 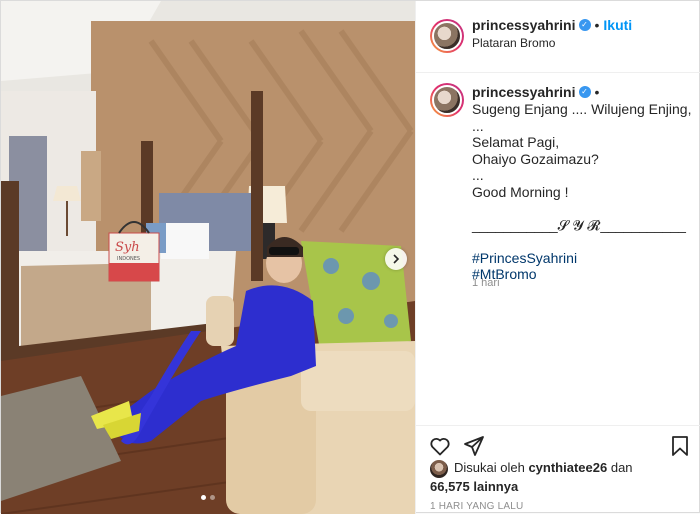 What do you see at coordinates (520, 191) in the screenshot?
I see `caption-line: Good Morning !` at bounding box center [520, 191].